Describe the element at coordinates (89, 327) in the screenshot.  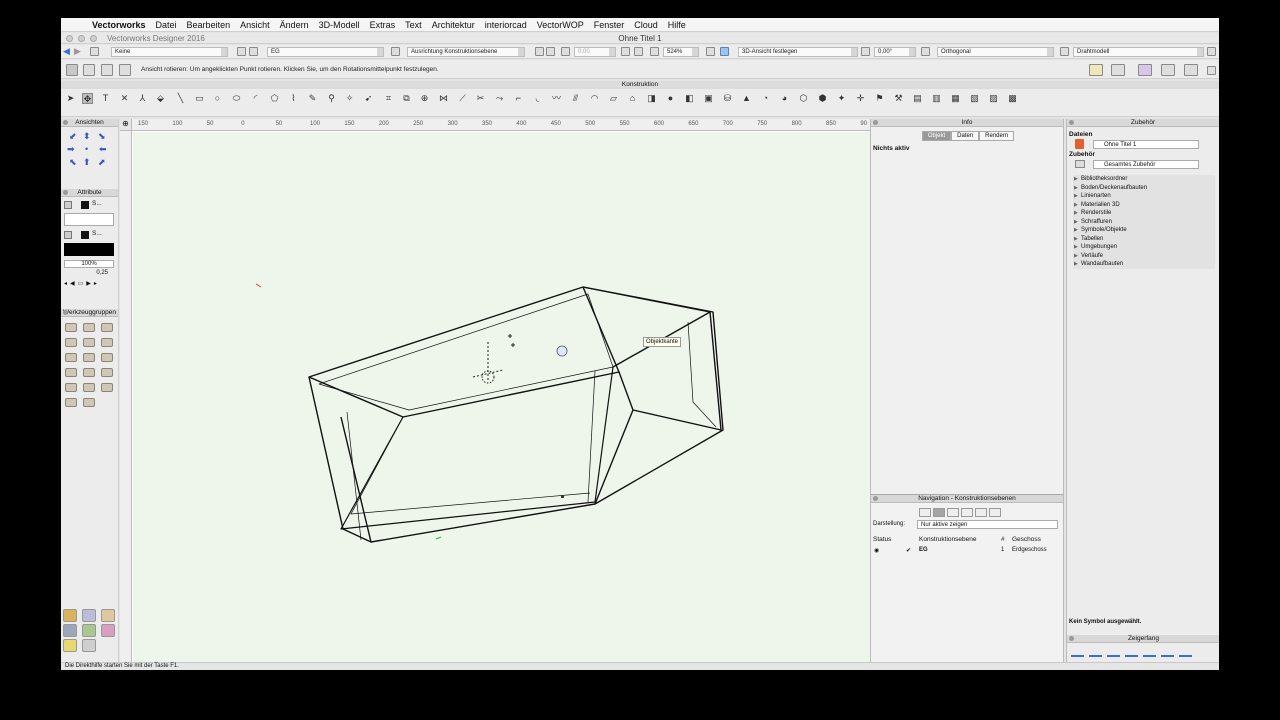
I see `tool-set-2-icon` at that location.